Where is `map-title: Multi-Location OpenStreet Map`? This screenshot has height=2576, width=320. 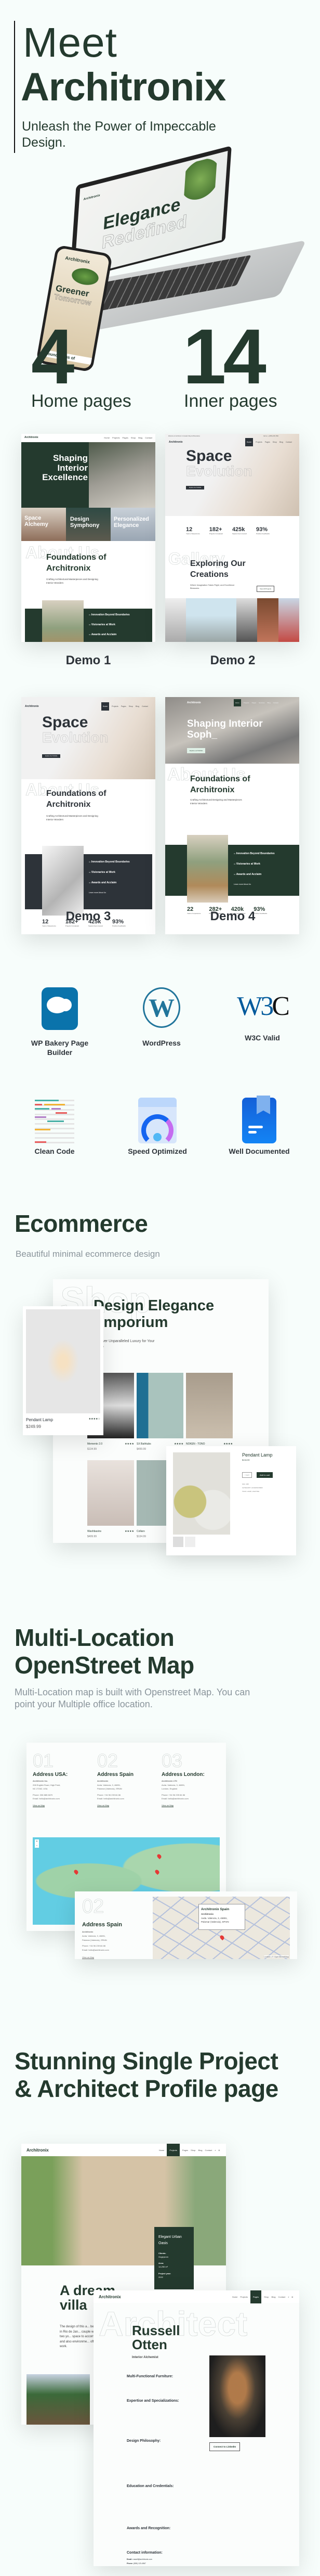
map-title: Multi-Location OpenStreet Map is located at coordinates (104, 1651).